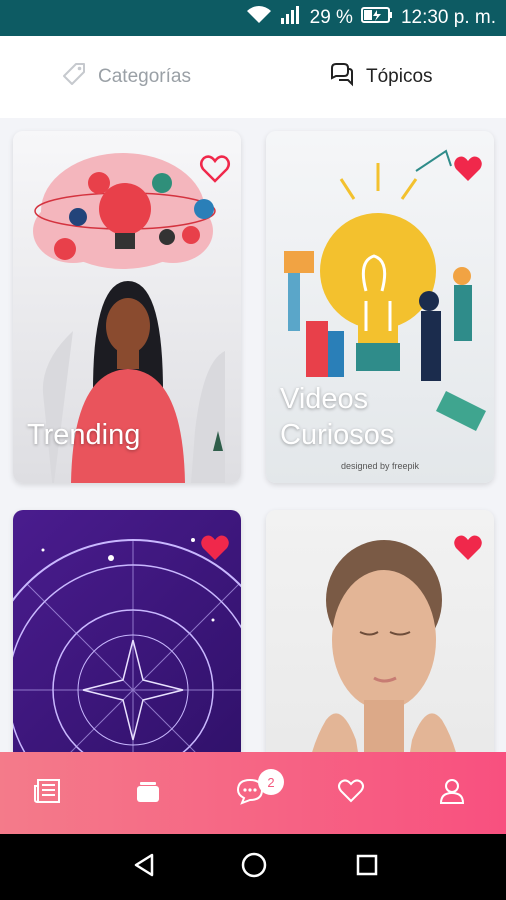  I want to click on tab-categorias: Categorías, so click(125, 77).